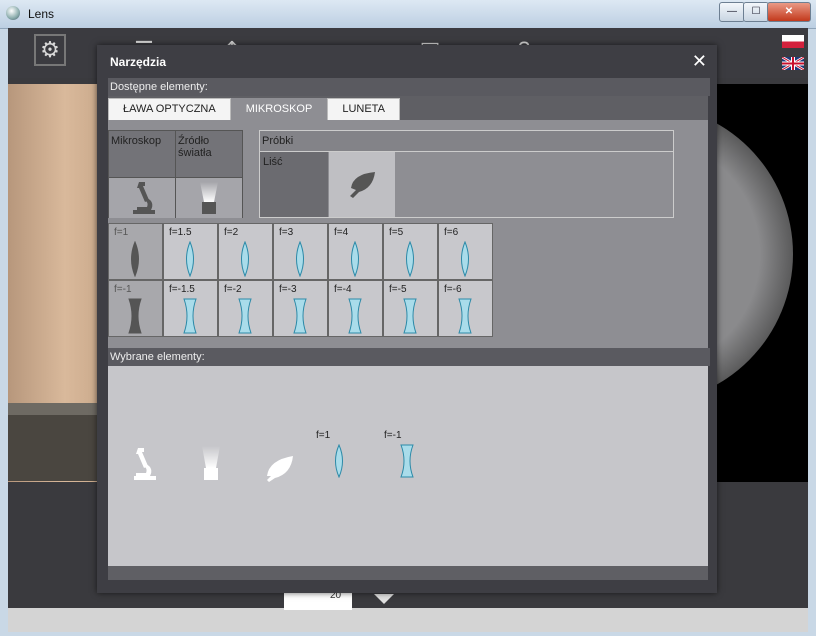 The image size is (816, 636). What do you see at coordinates (793, 63) in the screenshot?
I see `flag-english-icon` at bounding box center [793, 63].